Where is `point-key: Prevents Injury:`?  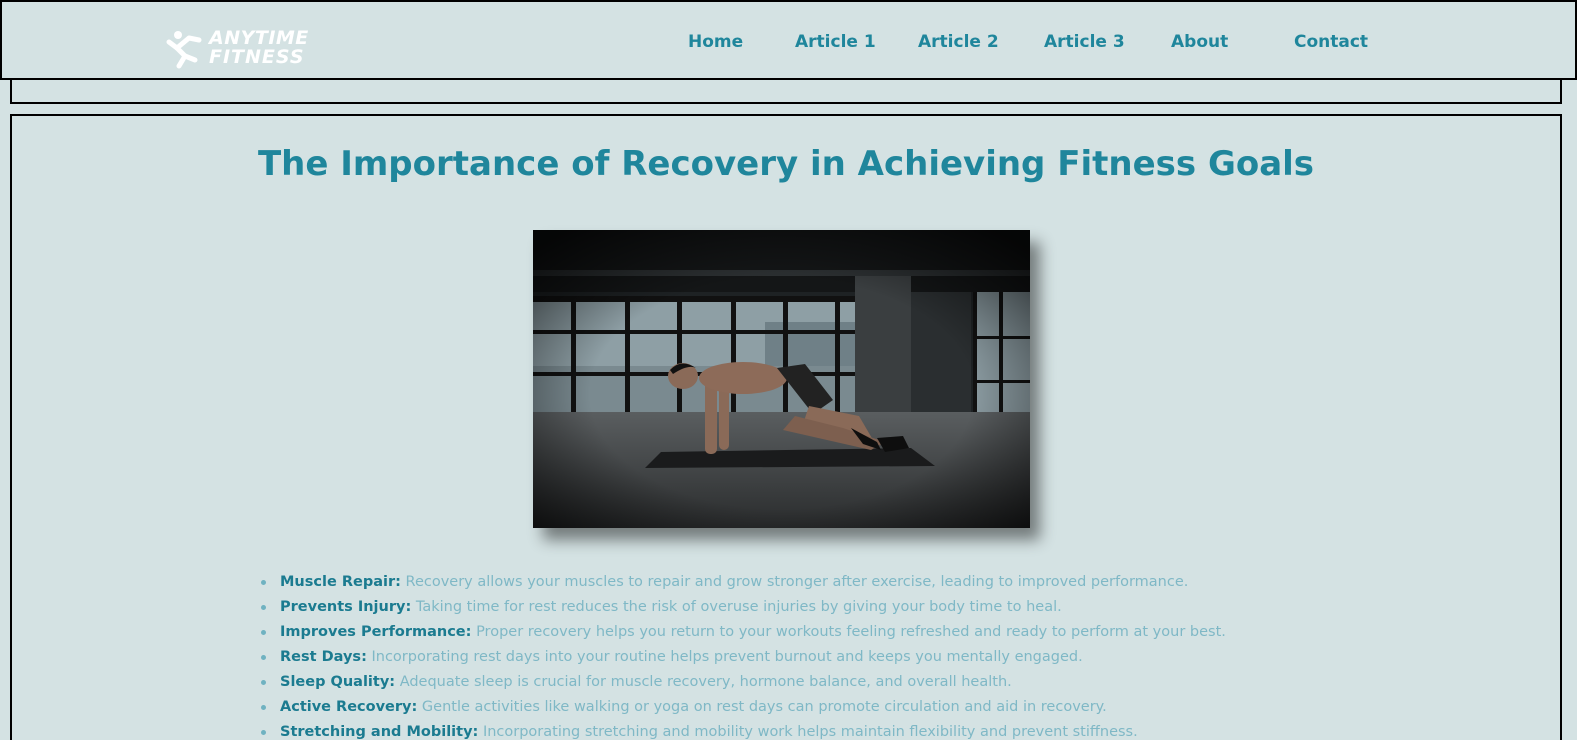 point-key: Prevents Injury: is located at coordinates (346, 607).